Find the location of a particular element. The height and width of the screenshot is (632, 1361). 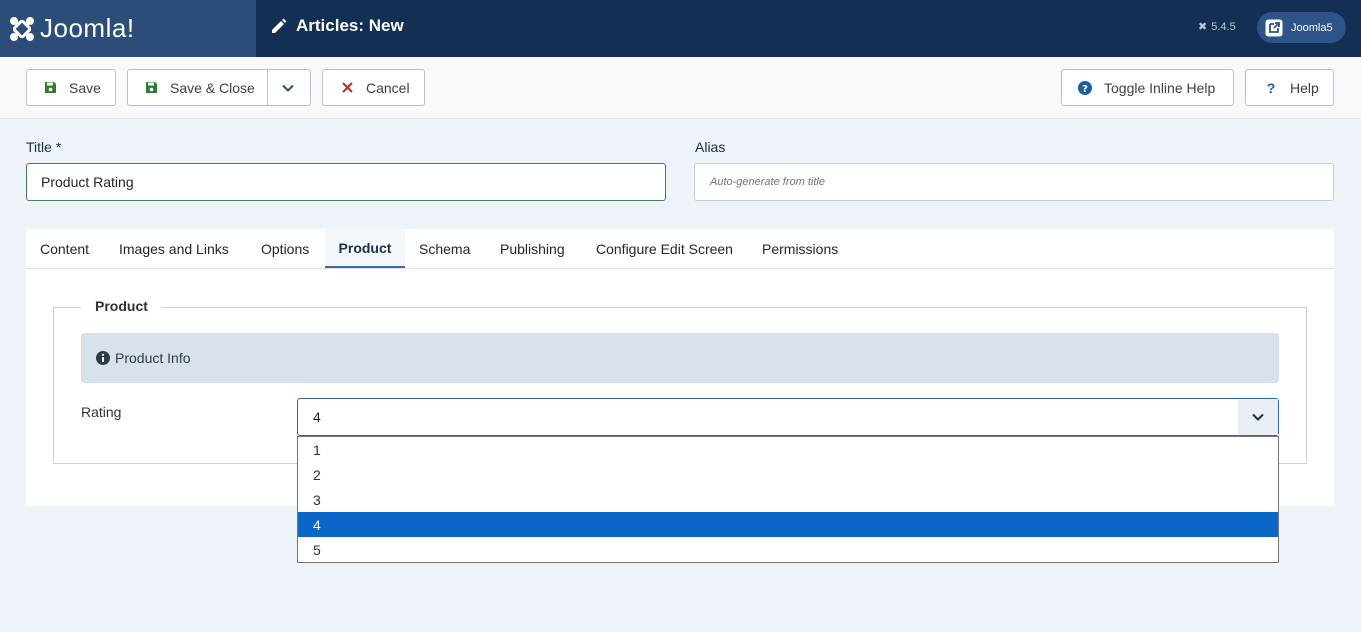

user-menu-button: Joomla5 is located at coordinates (1301, 27).